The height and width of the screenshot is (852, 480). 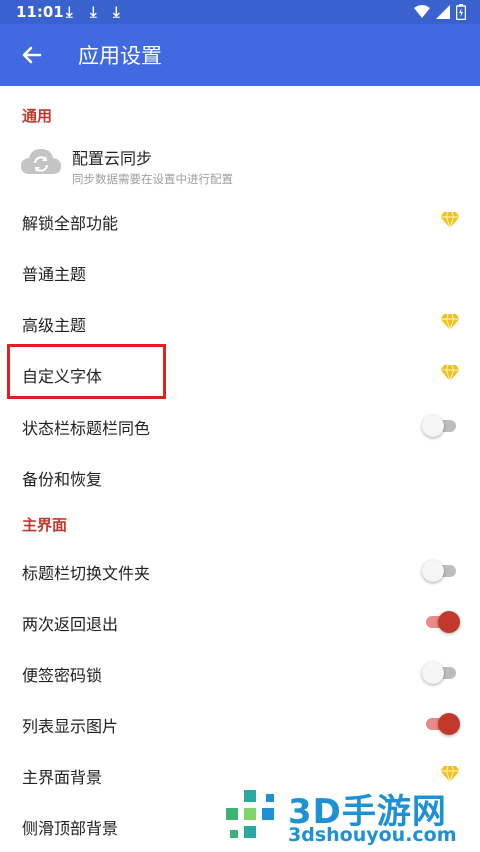 I want to click on list-show-images-row: 列表显示图片, so click(x=240, y=724).